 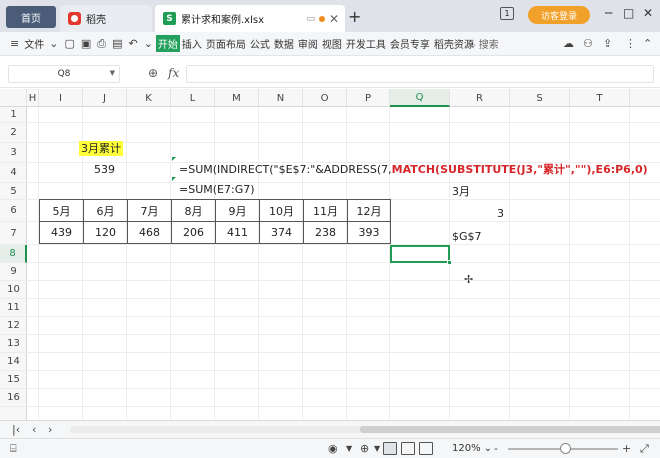 What do you see at coordinates (420, 74) in the screenshot?
I see `formula-input` at bounding box center [420, 74].